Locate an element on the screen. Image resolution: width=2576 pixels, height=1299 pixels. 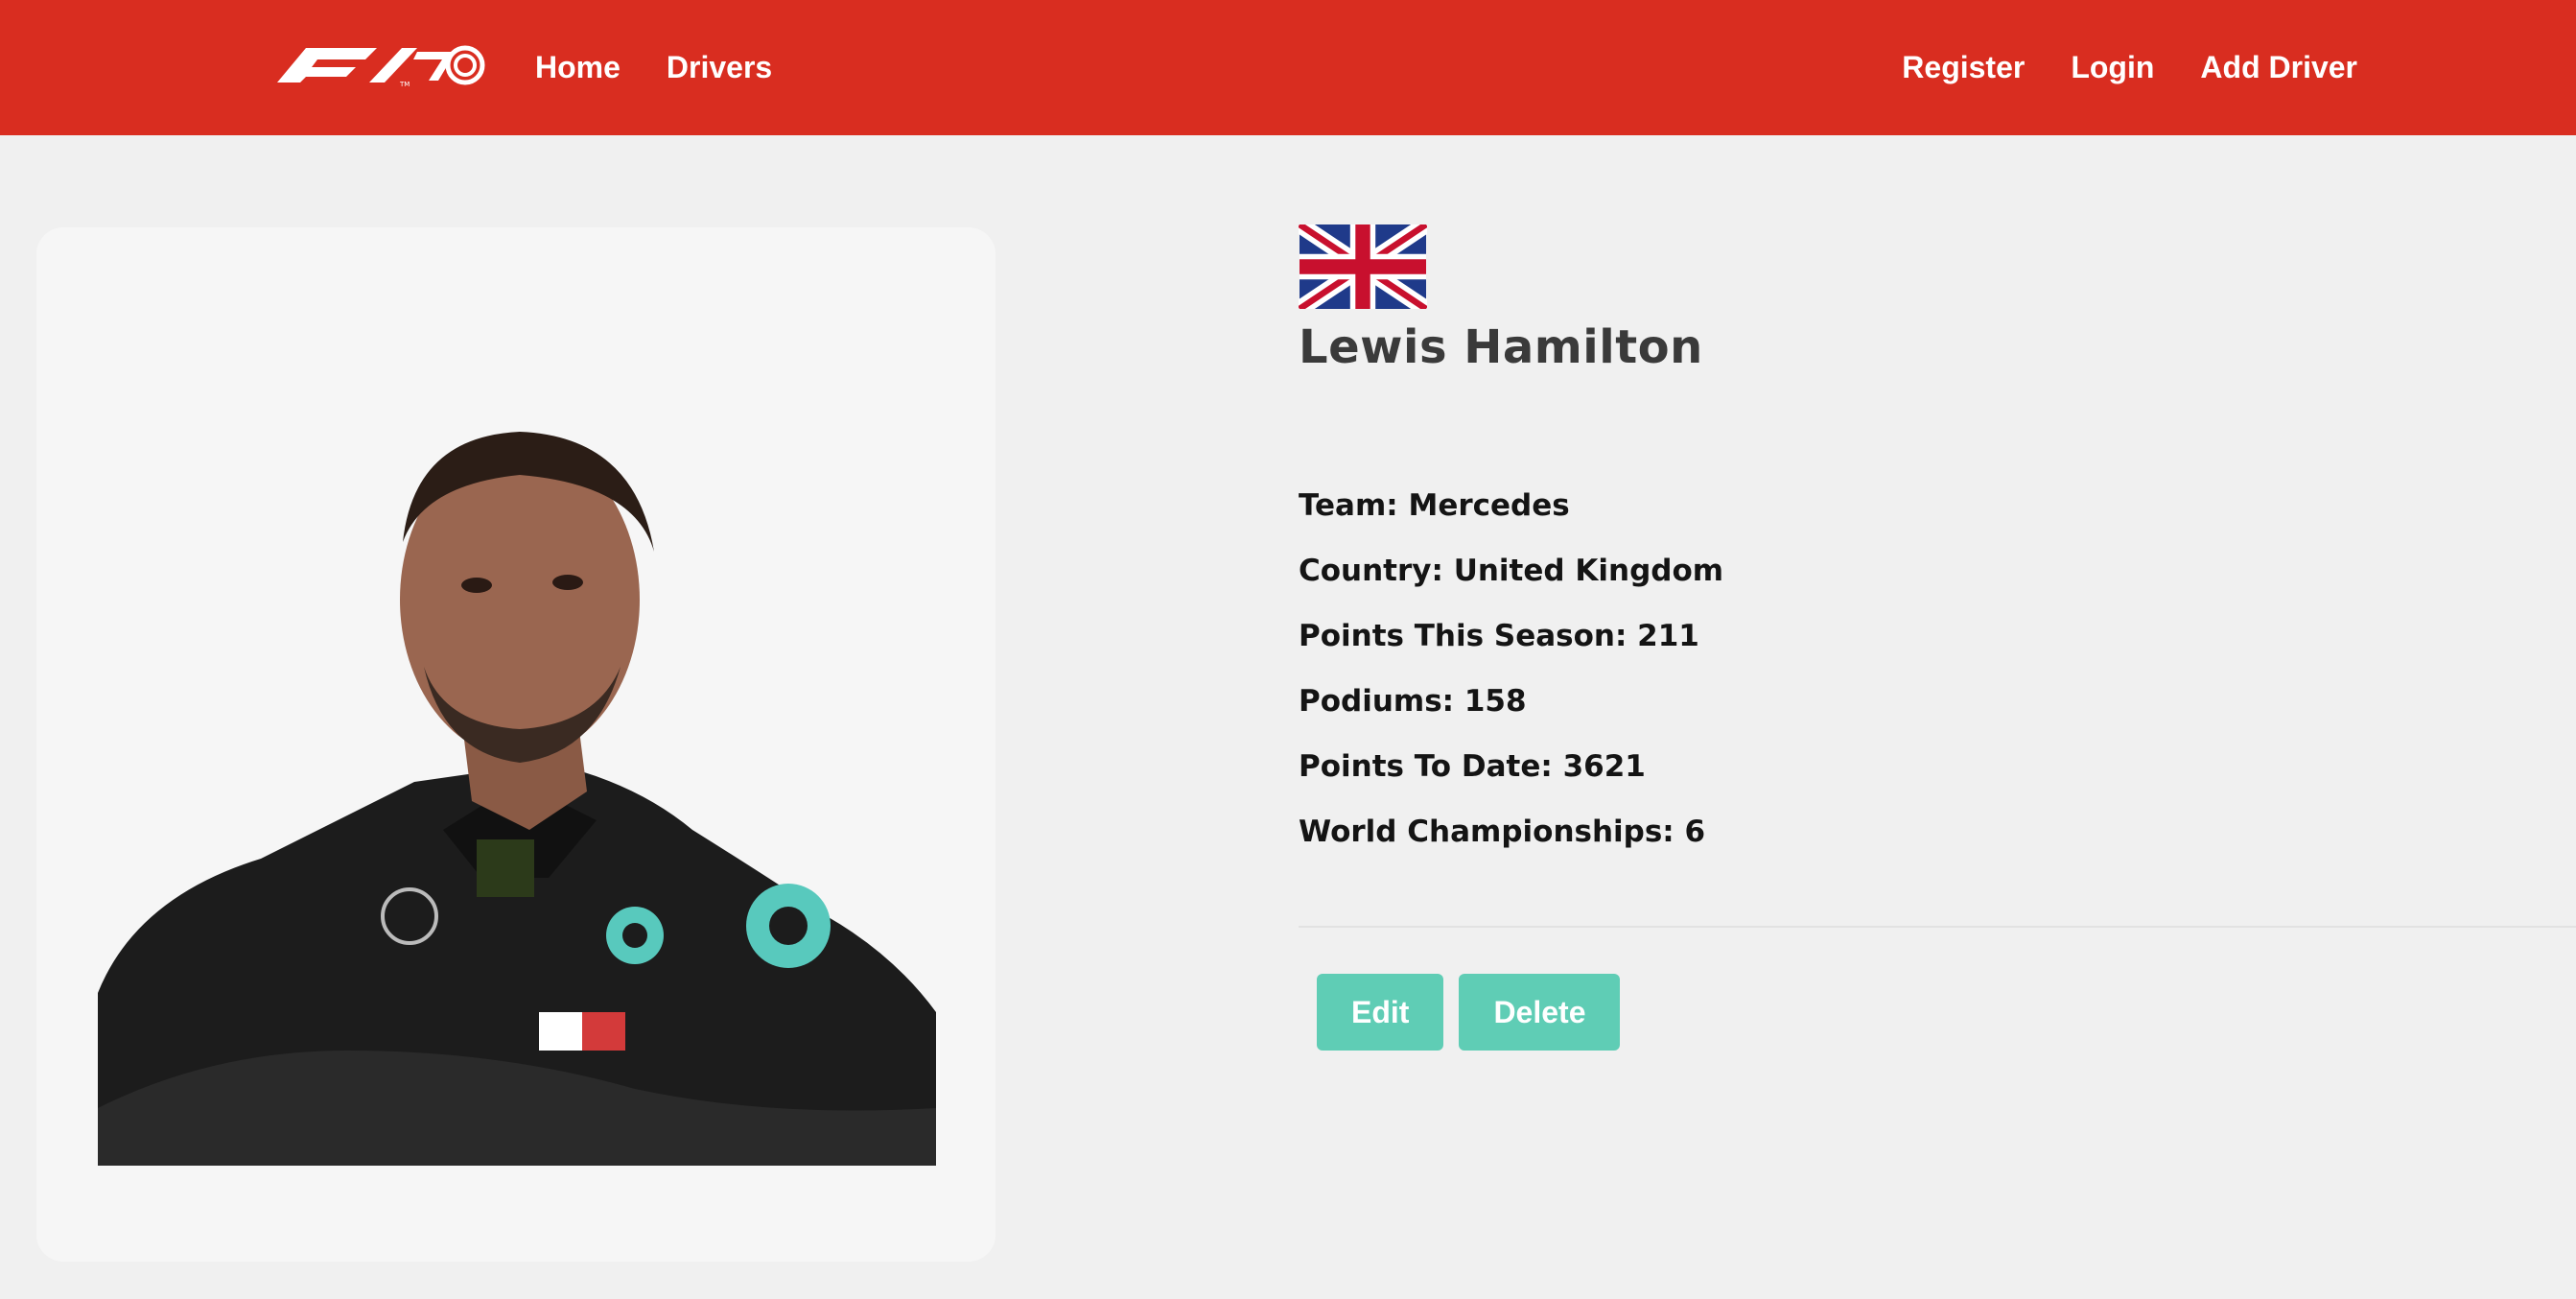
driver-actions: Edit Delete is located at coordinates (1469, 1012).